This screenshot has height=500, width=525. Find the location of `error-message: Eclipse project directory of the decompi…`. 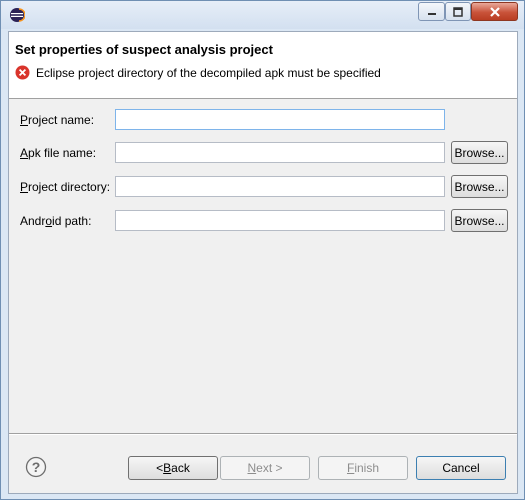

error-message: Eclipse project directory of the decompi… is located at coordinates (208, 72).